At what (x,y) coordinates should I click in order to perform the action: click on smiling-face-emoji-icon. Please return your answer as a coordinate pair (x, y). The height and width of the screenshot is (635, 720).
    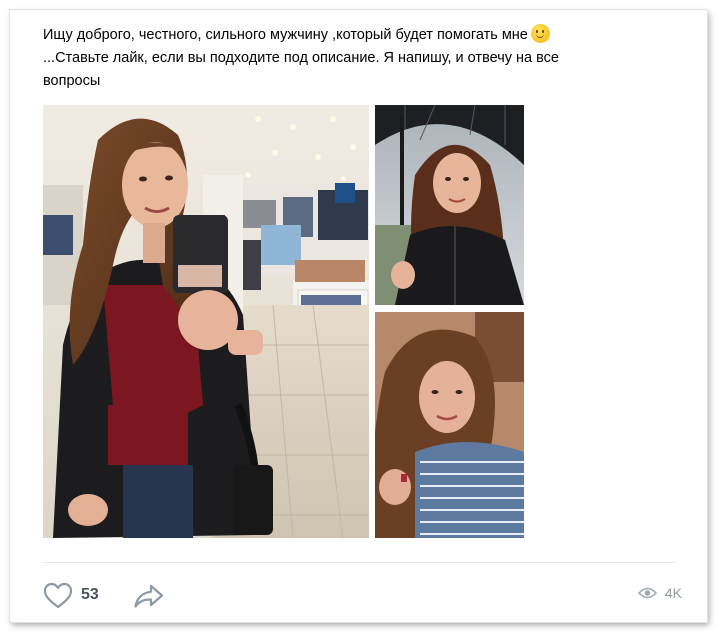
    Looking at the image, I should click on (540, 33).